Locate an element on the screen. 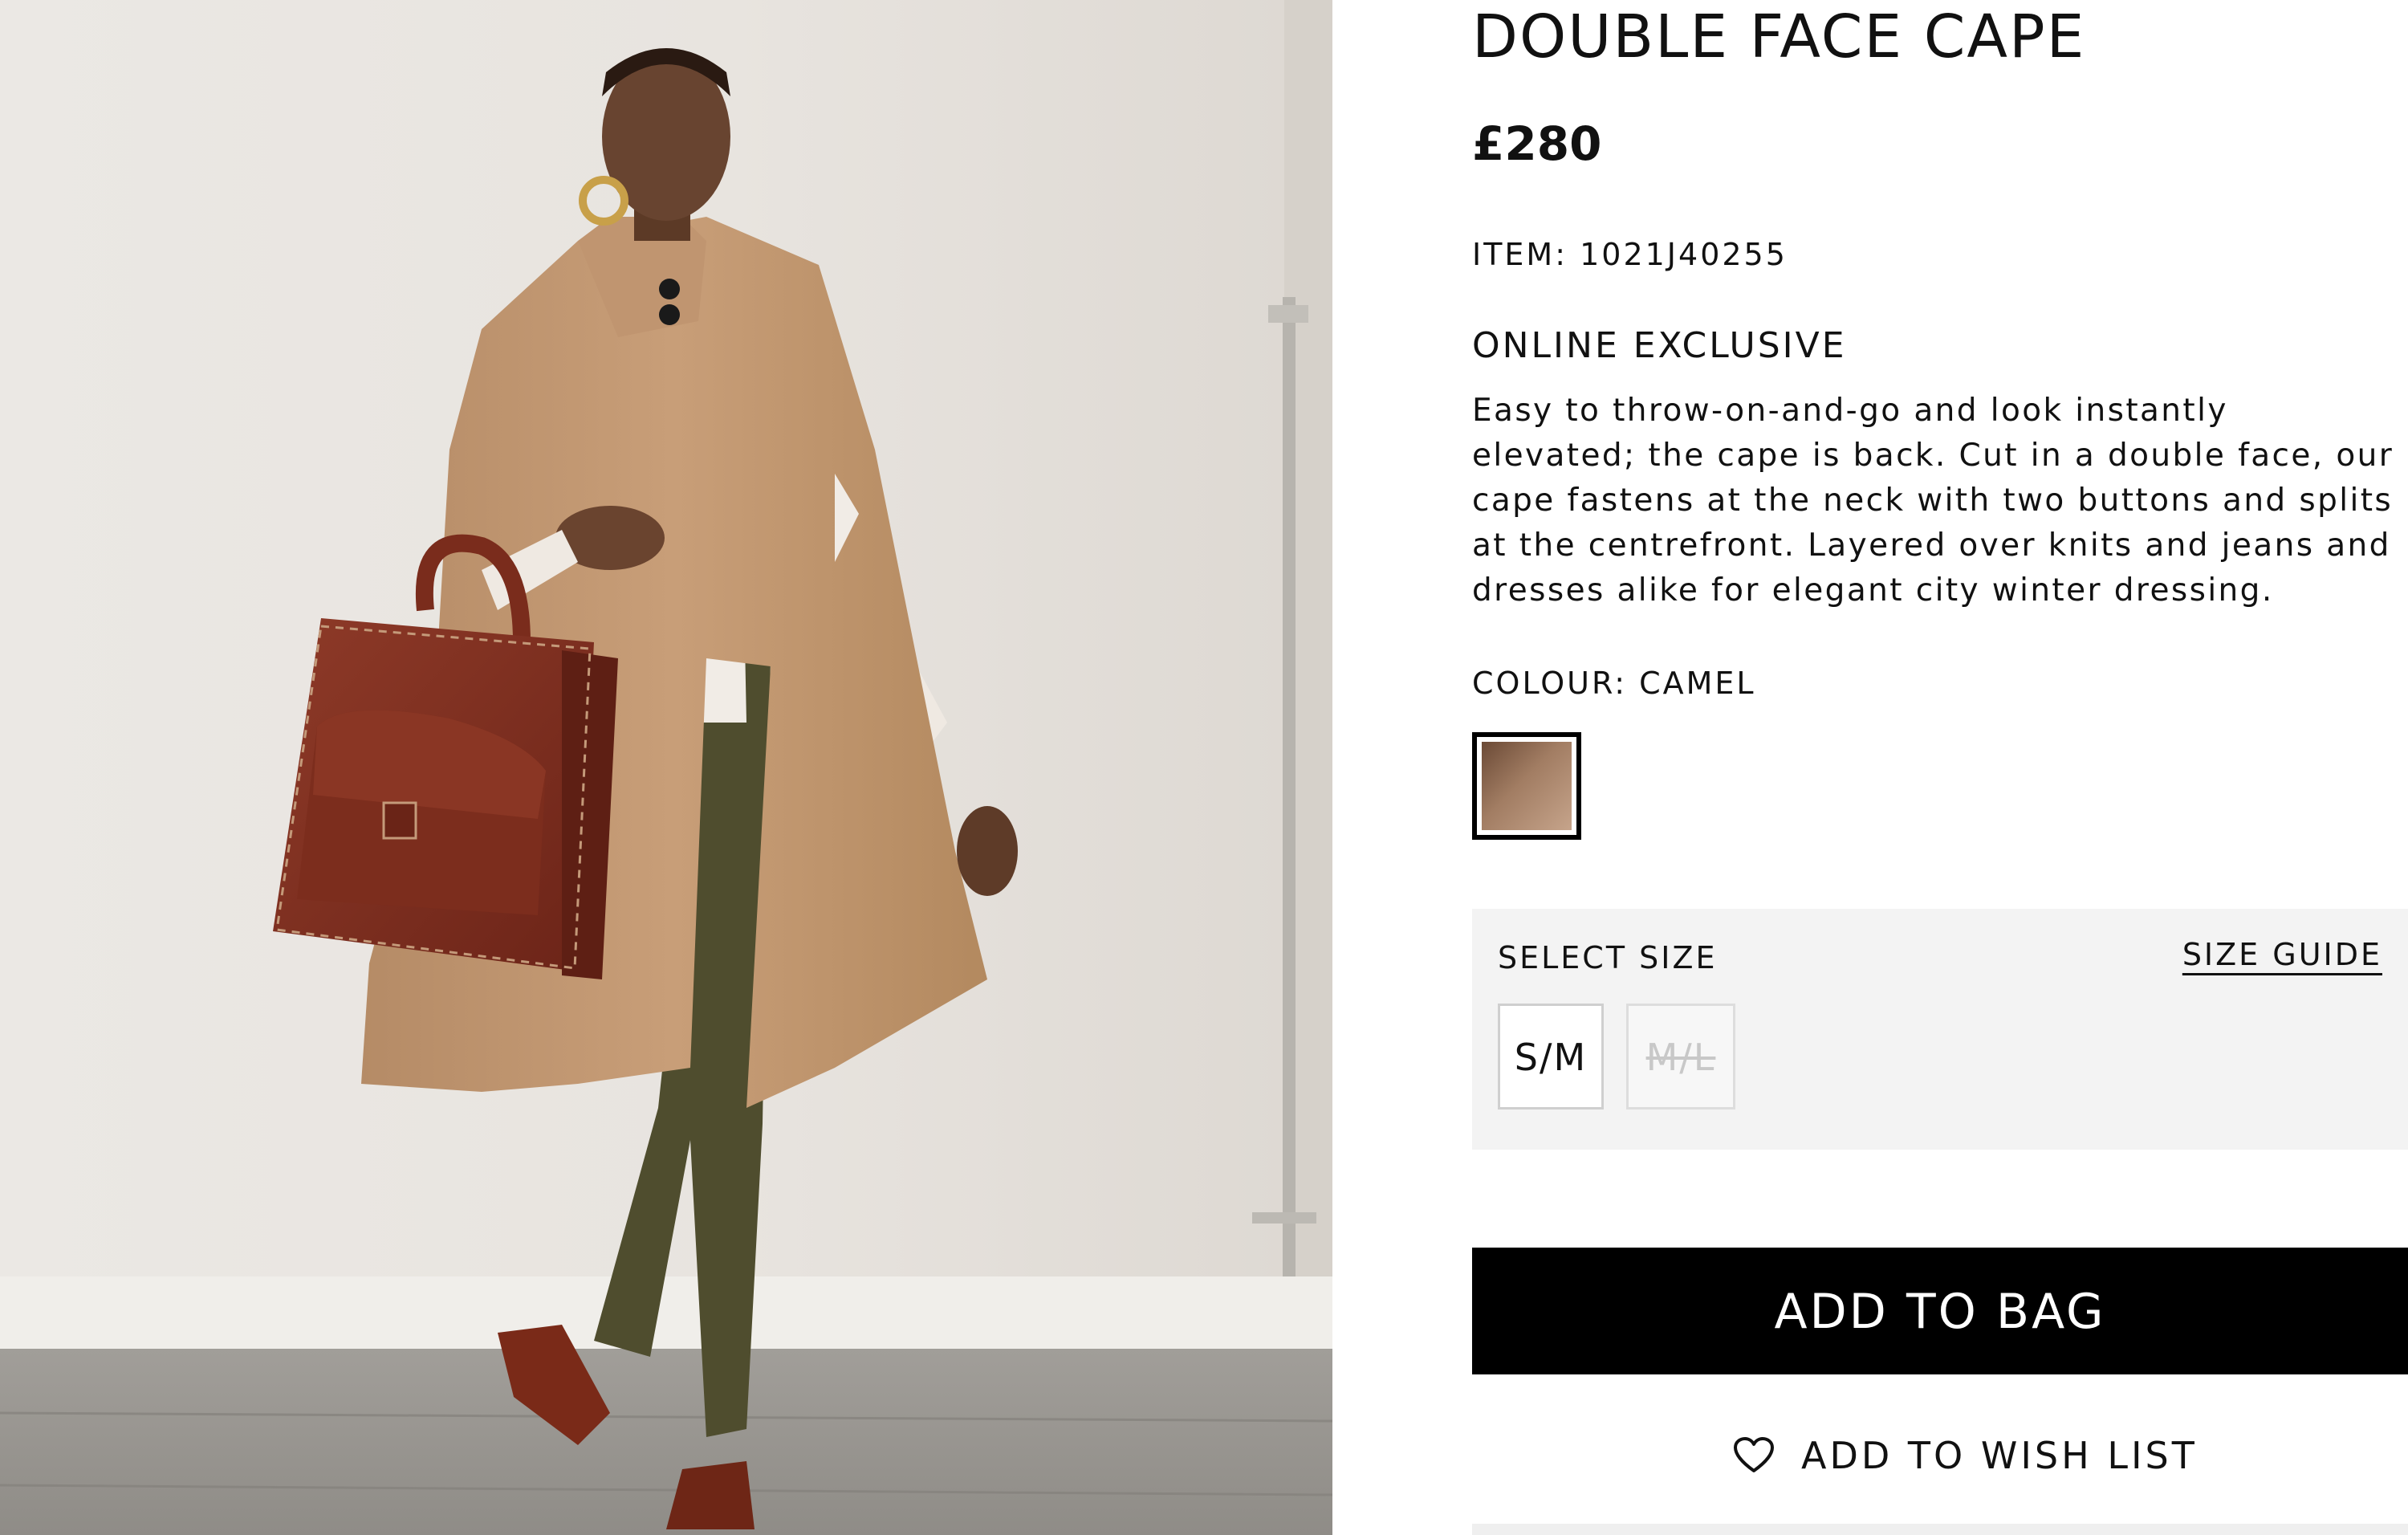 The width and height of the screenshot is (2408, 1535). add-to-bag-button: ADD TO BAG is located at coordinates (1940, 1311).